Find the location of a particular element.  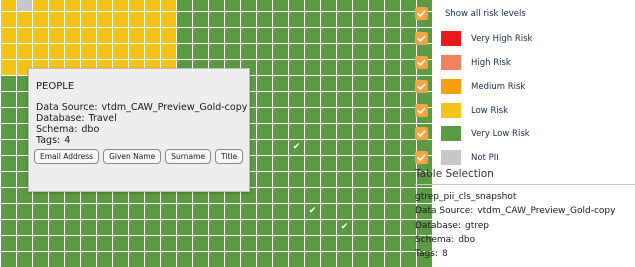

show-all-checkbox is located at coordinates (421, 13).